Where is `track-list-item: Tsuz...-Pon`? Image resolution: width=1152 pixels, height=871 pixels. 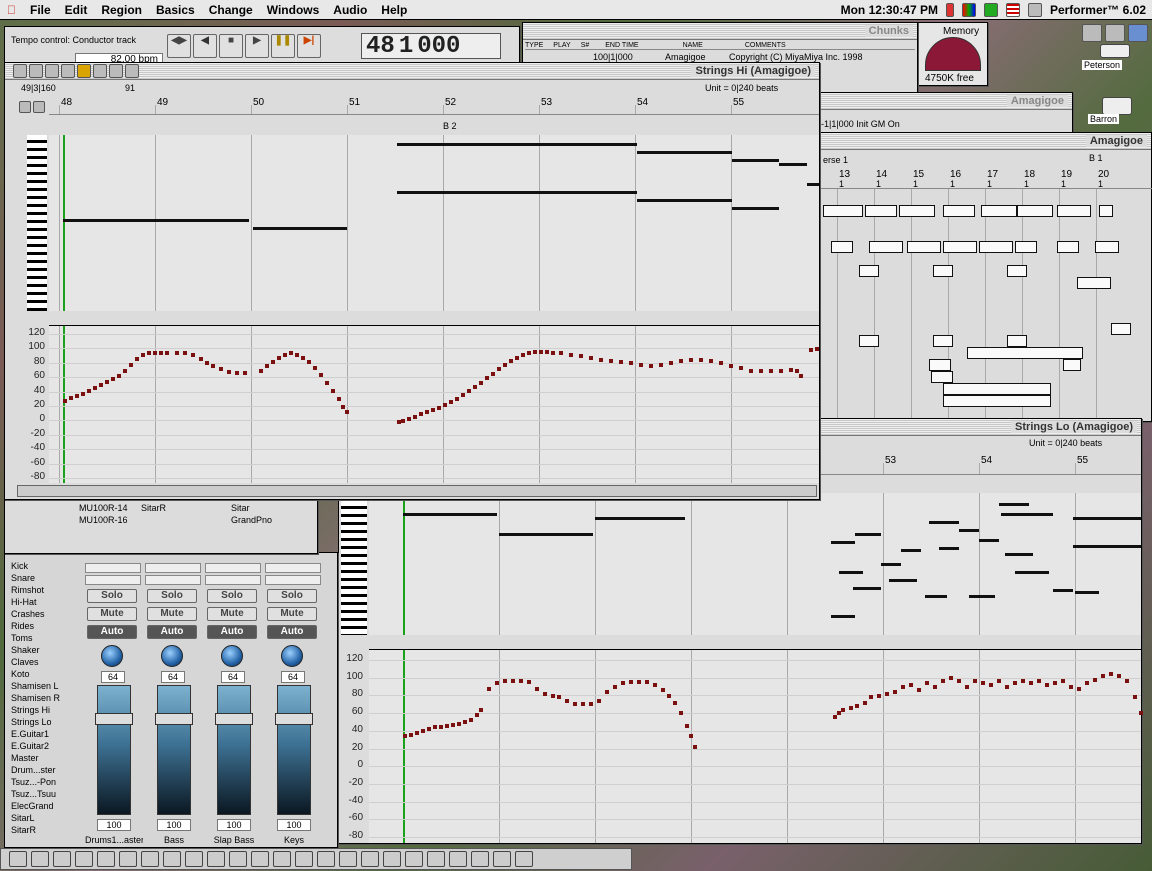 track-list-item: Tsuz...-Pon is located at coordinates (33, 782).